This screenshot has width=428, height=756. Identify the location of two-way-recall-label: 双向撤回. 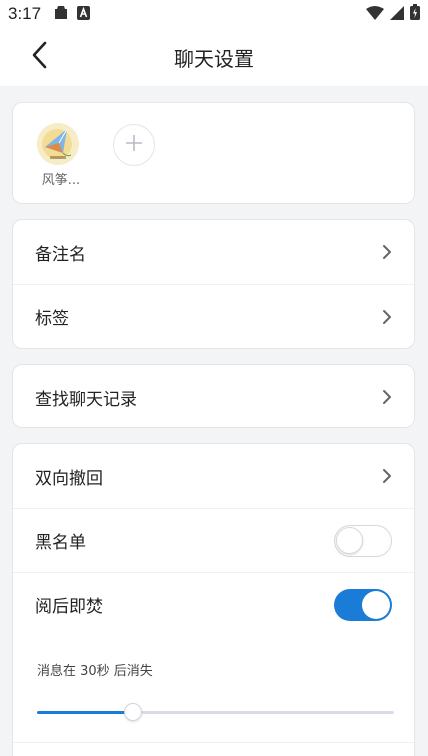
(69, 478).